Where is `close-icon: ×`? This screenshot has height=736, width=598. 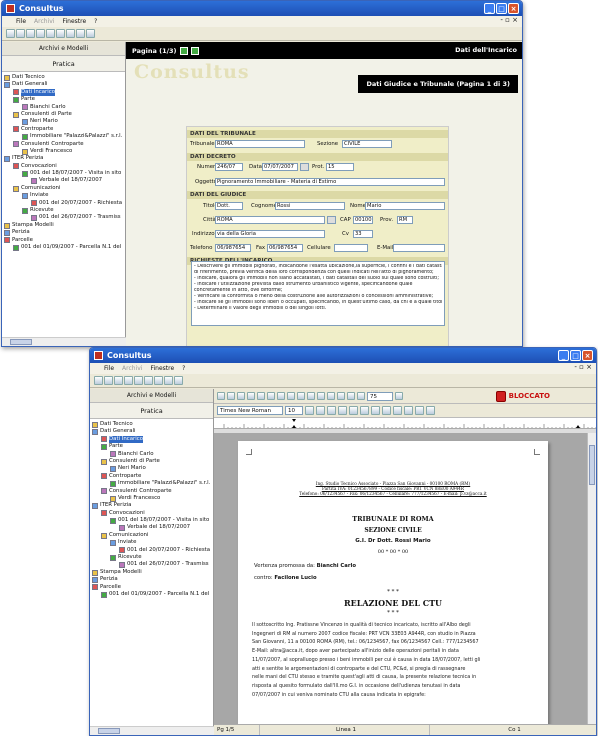
close-icon: × is located at coordinates (513, 8).